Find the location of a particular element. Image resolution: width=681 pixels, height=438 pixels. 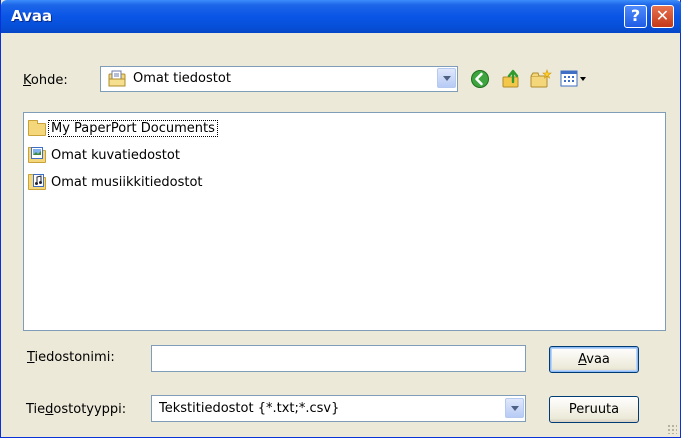

resize-grip is located at coordinates (672, 429).